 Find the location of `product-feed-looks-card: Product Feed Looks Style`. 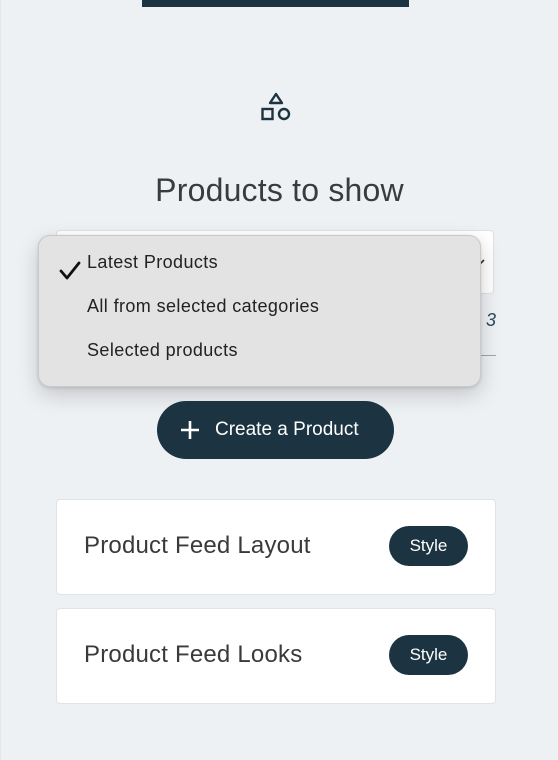

product-feed-looks-card: Product Feed Looks Style is located at coordinates (276, 656).